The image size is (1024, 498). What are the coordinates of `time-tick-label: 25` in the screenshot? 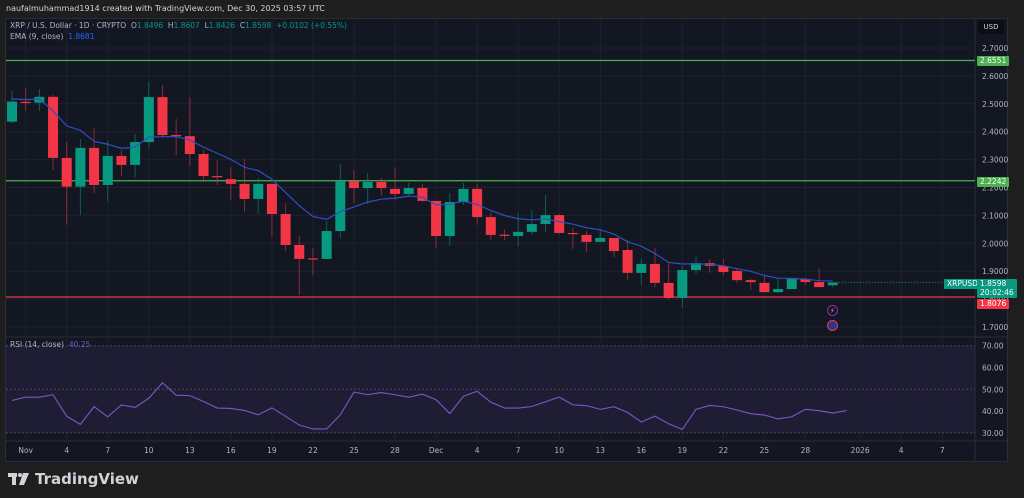 It's located at (354, 450).